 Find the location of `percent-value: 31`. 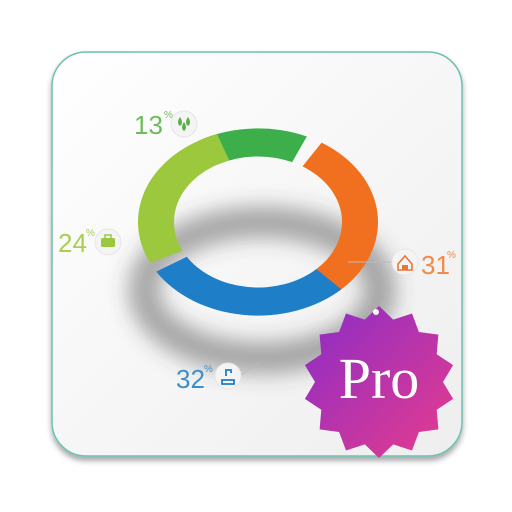

percent-value: 31 is located at coordinates (435, 265).